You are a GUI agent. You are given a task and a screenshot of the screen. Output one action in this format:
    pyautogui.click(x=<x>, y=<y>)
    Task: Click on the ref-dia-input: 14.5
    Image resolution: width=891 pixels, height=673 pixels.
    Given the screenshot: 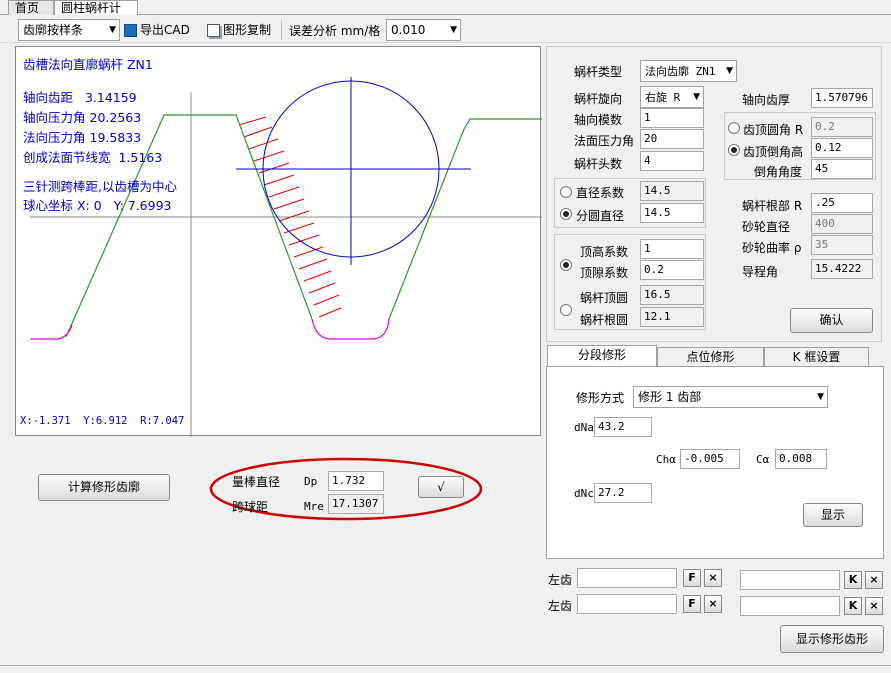 What is the action you would take?
    pyautogui.click(x=672, y=213)
    